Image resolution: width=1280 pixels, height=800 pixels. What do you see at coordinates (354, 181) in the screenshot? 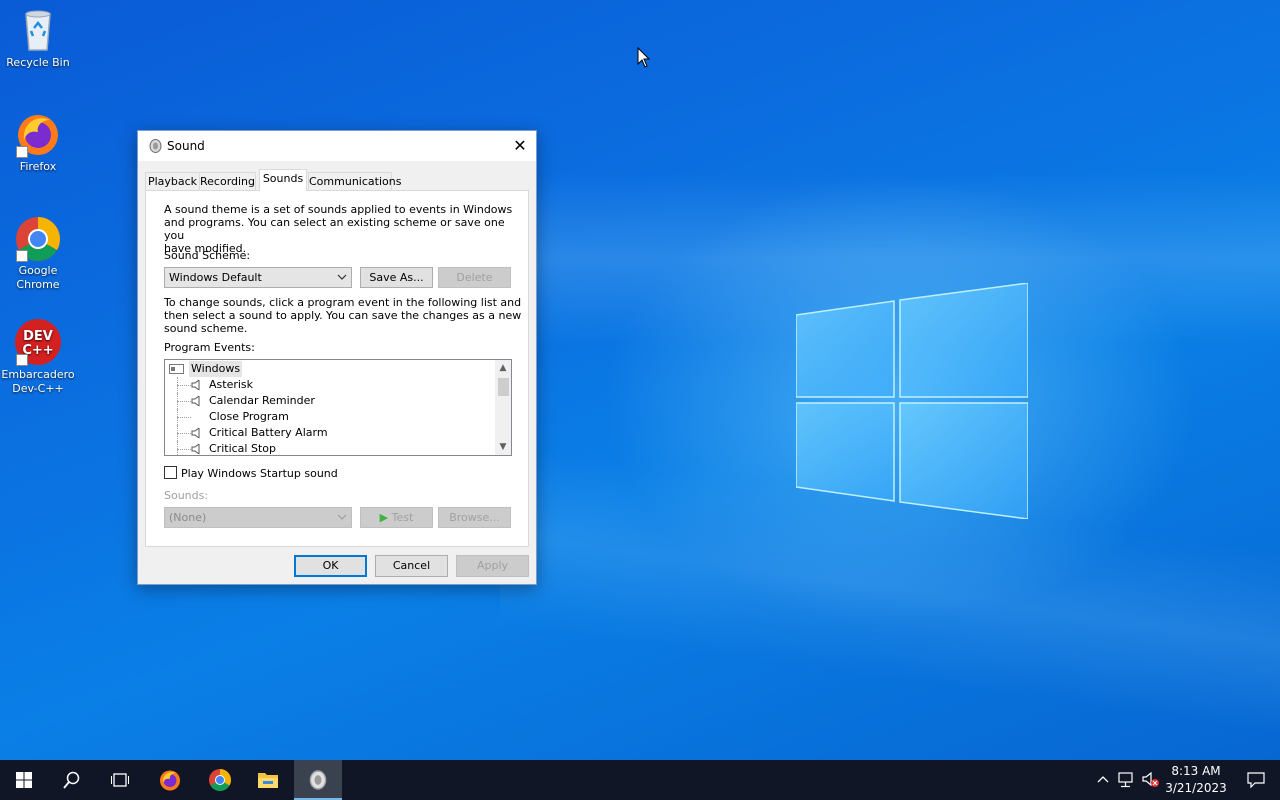
I see `tab-communications: Communications` at bounding box center [354, 181].